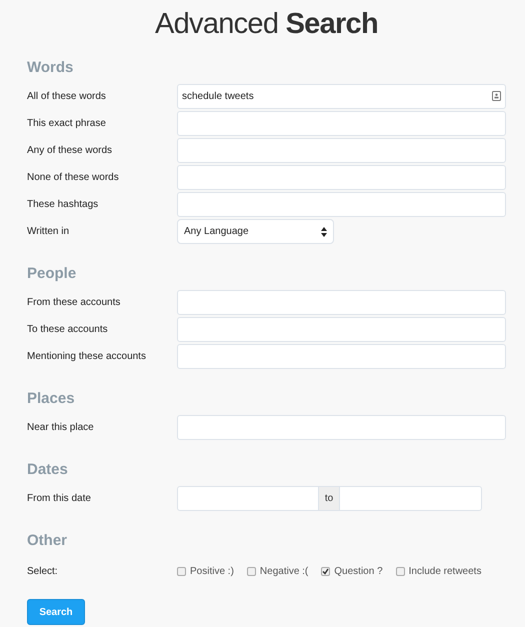 The image size is (525, 627). Describe the element at coordinates (67, 124) in the screenshot. I see `field-label: This exact phrase` at that location.